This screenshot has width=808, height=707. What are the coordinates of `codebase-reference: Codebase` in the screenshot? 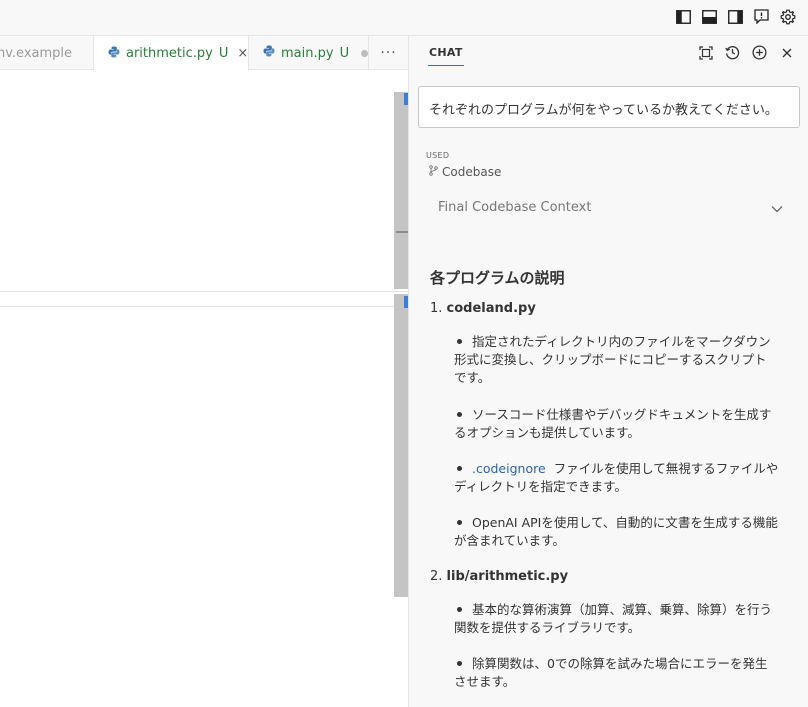 It's located at (465, 172).